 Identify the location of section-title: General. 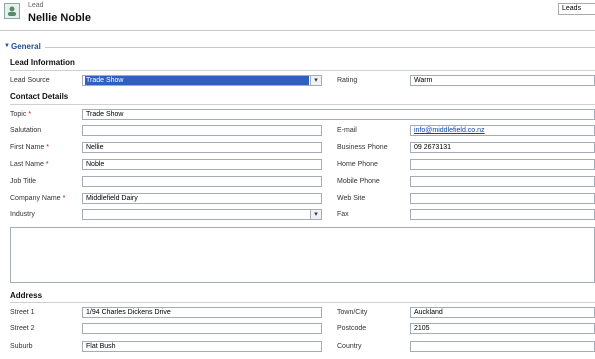
(26, 46).